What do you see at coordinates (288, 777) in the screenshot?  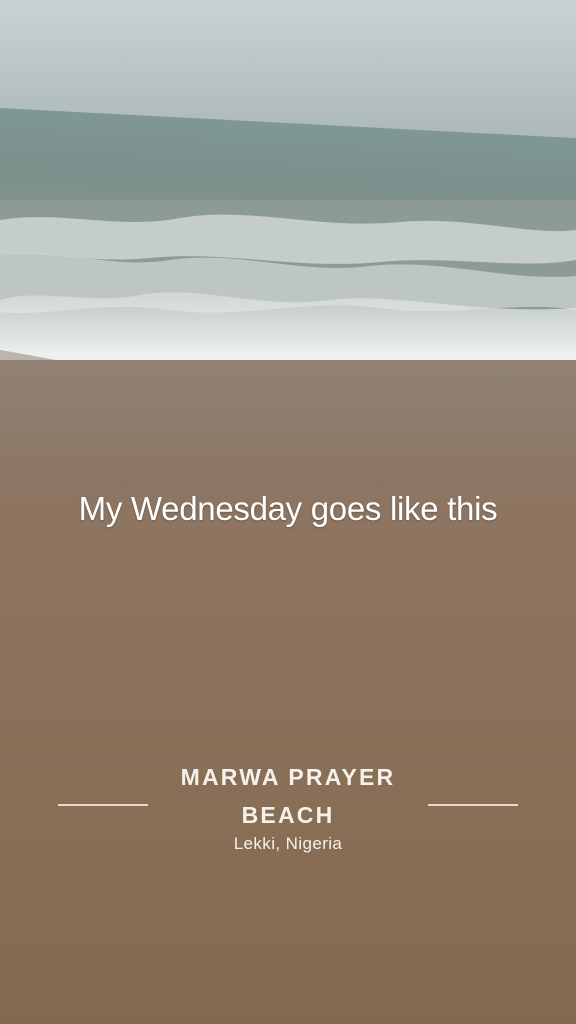 I see `location-title-line1: MARWA PRAYER` at bounding box center [288, 777].